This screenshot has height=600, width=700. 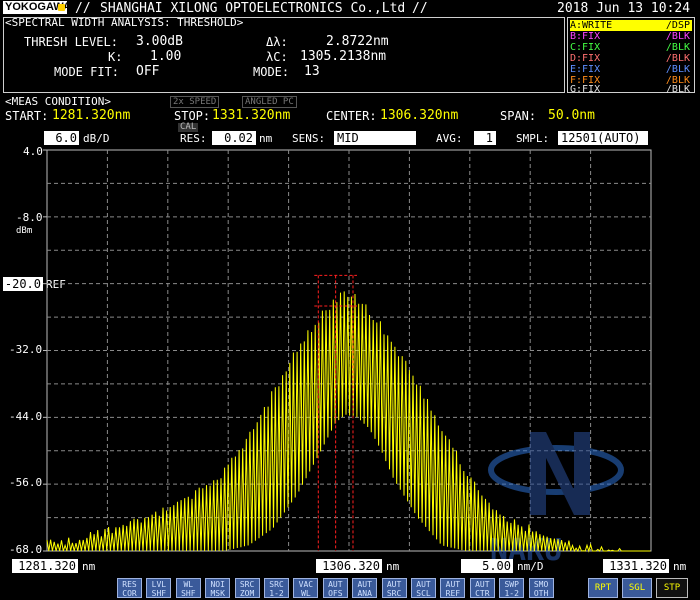 I want to click on softkey-vac-wl: VAC WL, so click(x=306, y=588).